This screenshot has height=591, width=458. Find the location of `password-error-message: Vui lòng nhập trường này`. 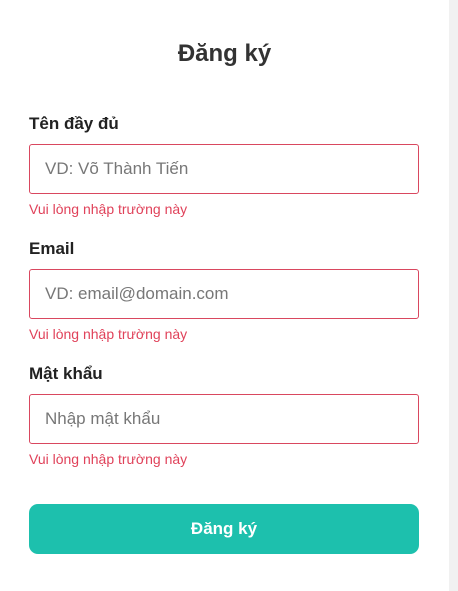

password-error-message: Vui lòng nhập trường này is located at coordinates (108, 459).